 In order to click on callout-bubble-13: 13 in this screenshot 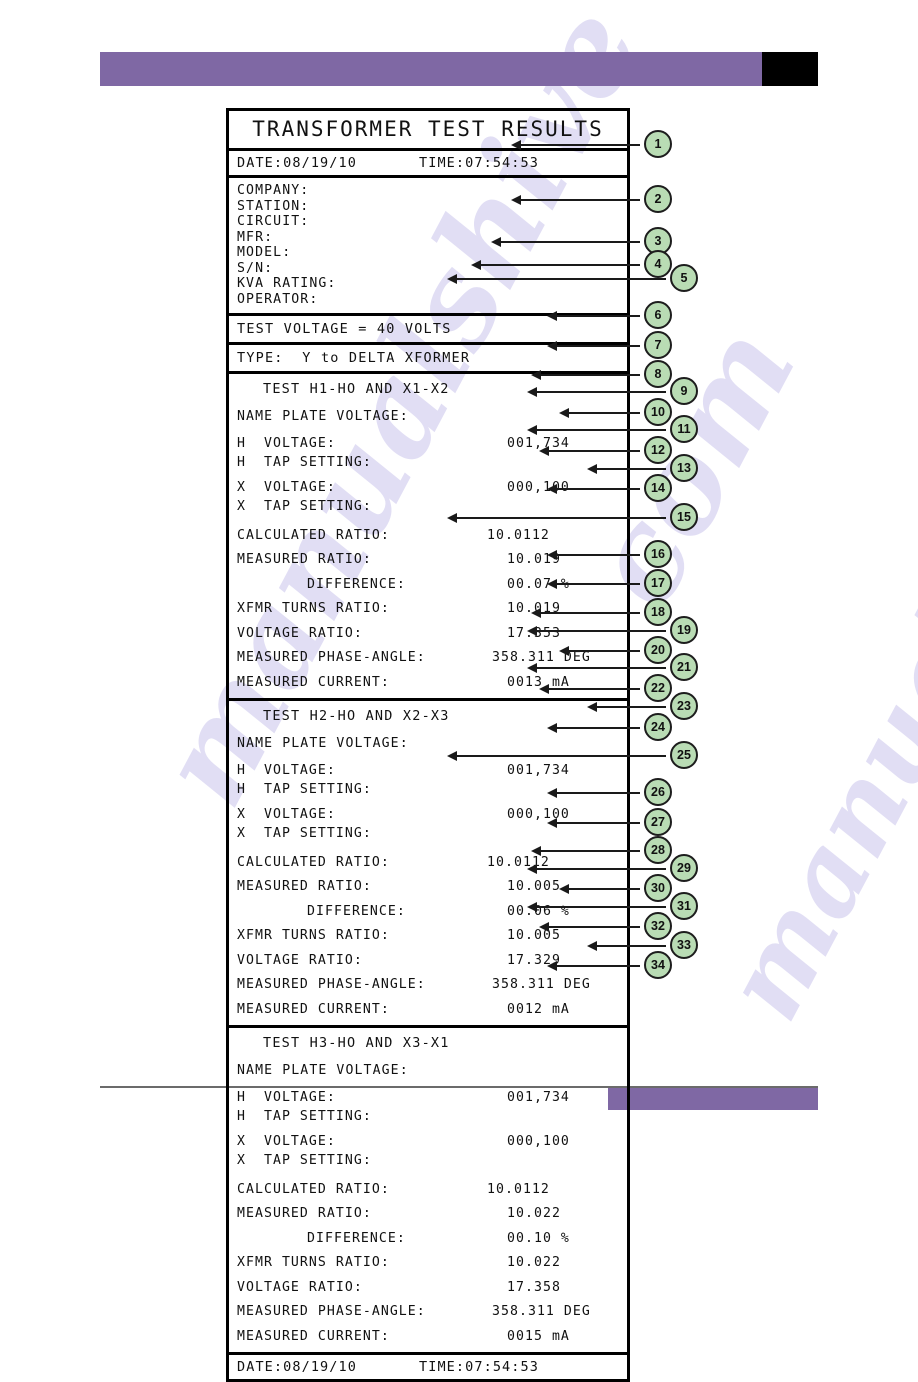, I will do `click(684, 468)`.